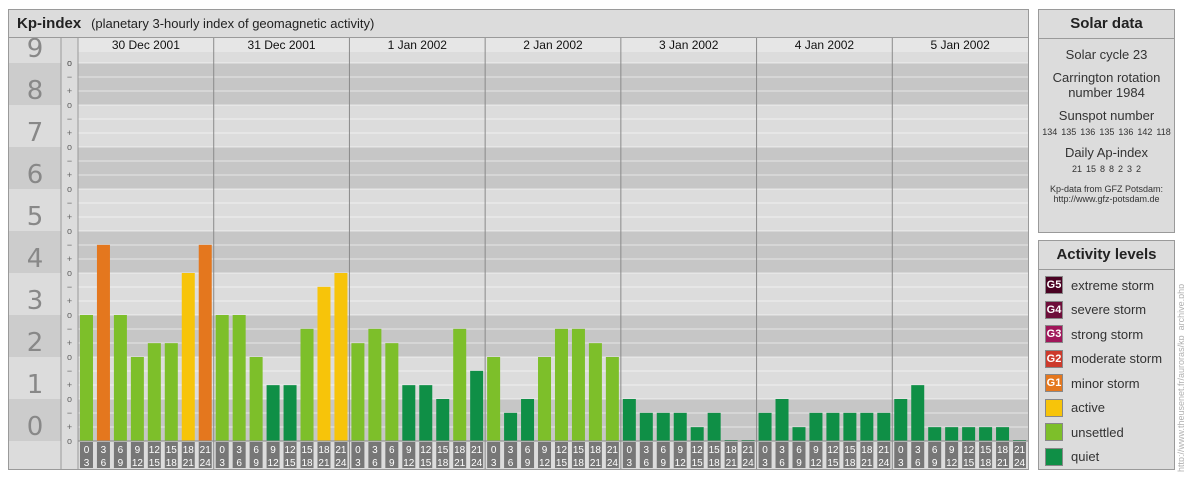 Image resolution: width=1184 pixels, height=480 pixels. I want to click on sunspot-value: 118, so click(1163, 132).